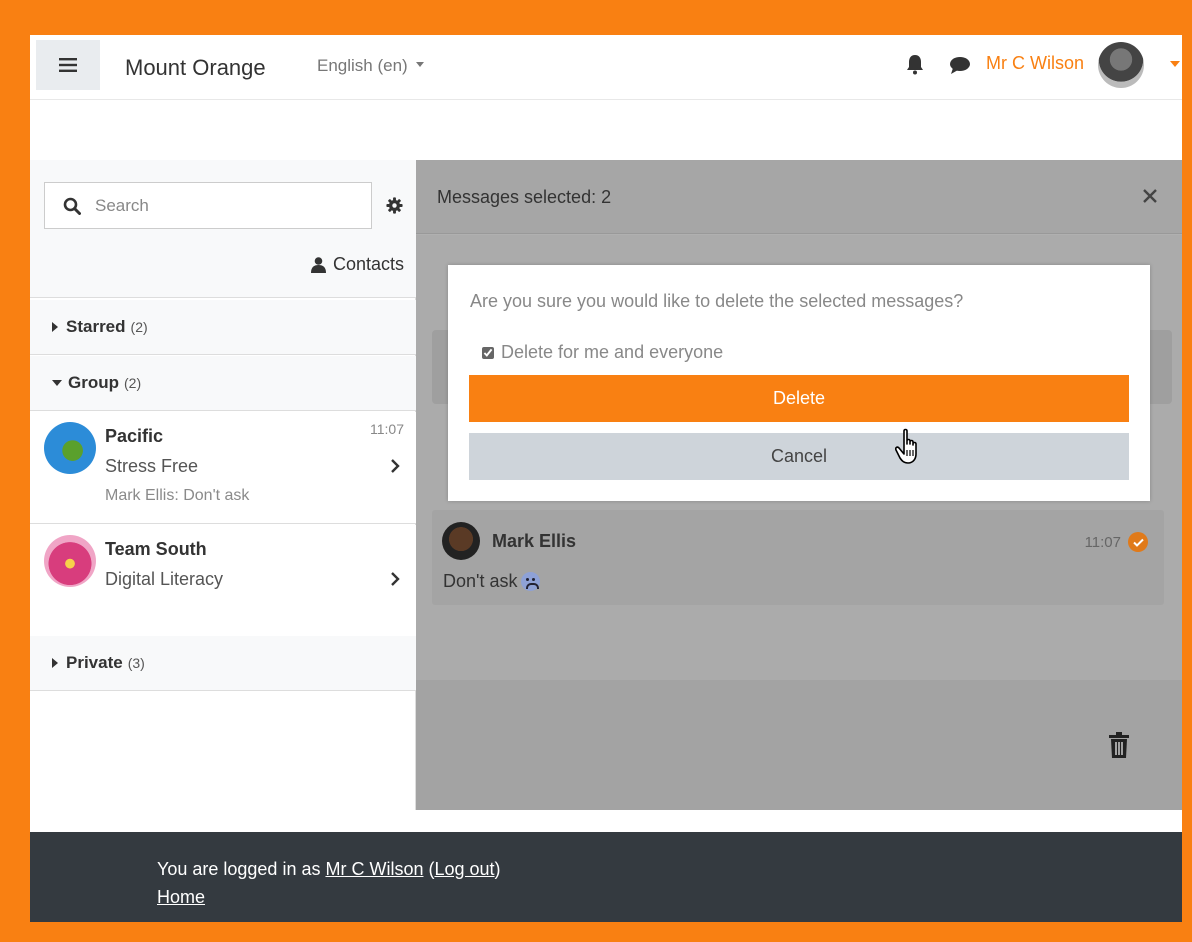 The width and height of the screenshot is (1192, 942). I want to click on drawer-header: Contacts, so click(223, 229).